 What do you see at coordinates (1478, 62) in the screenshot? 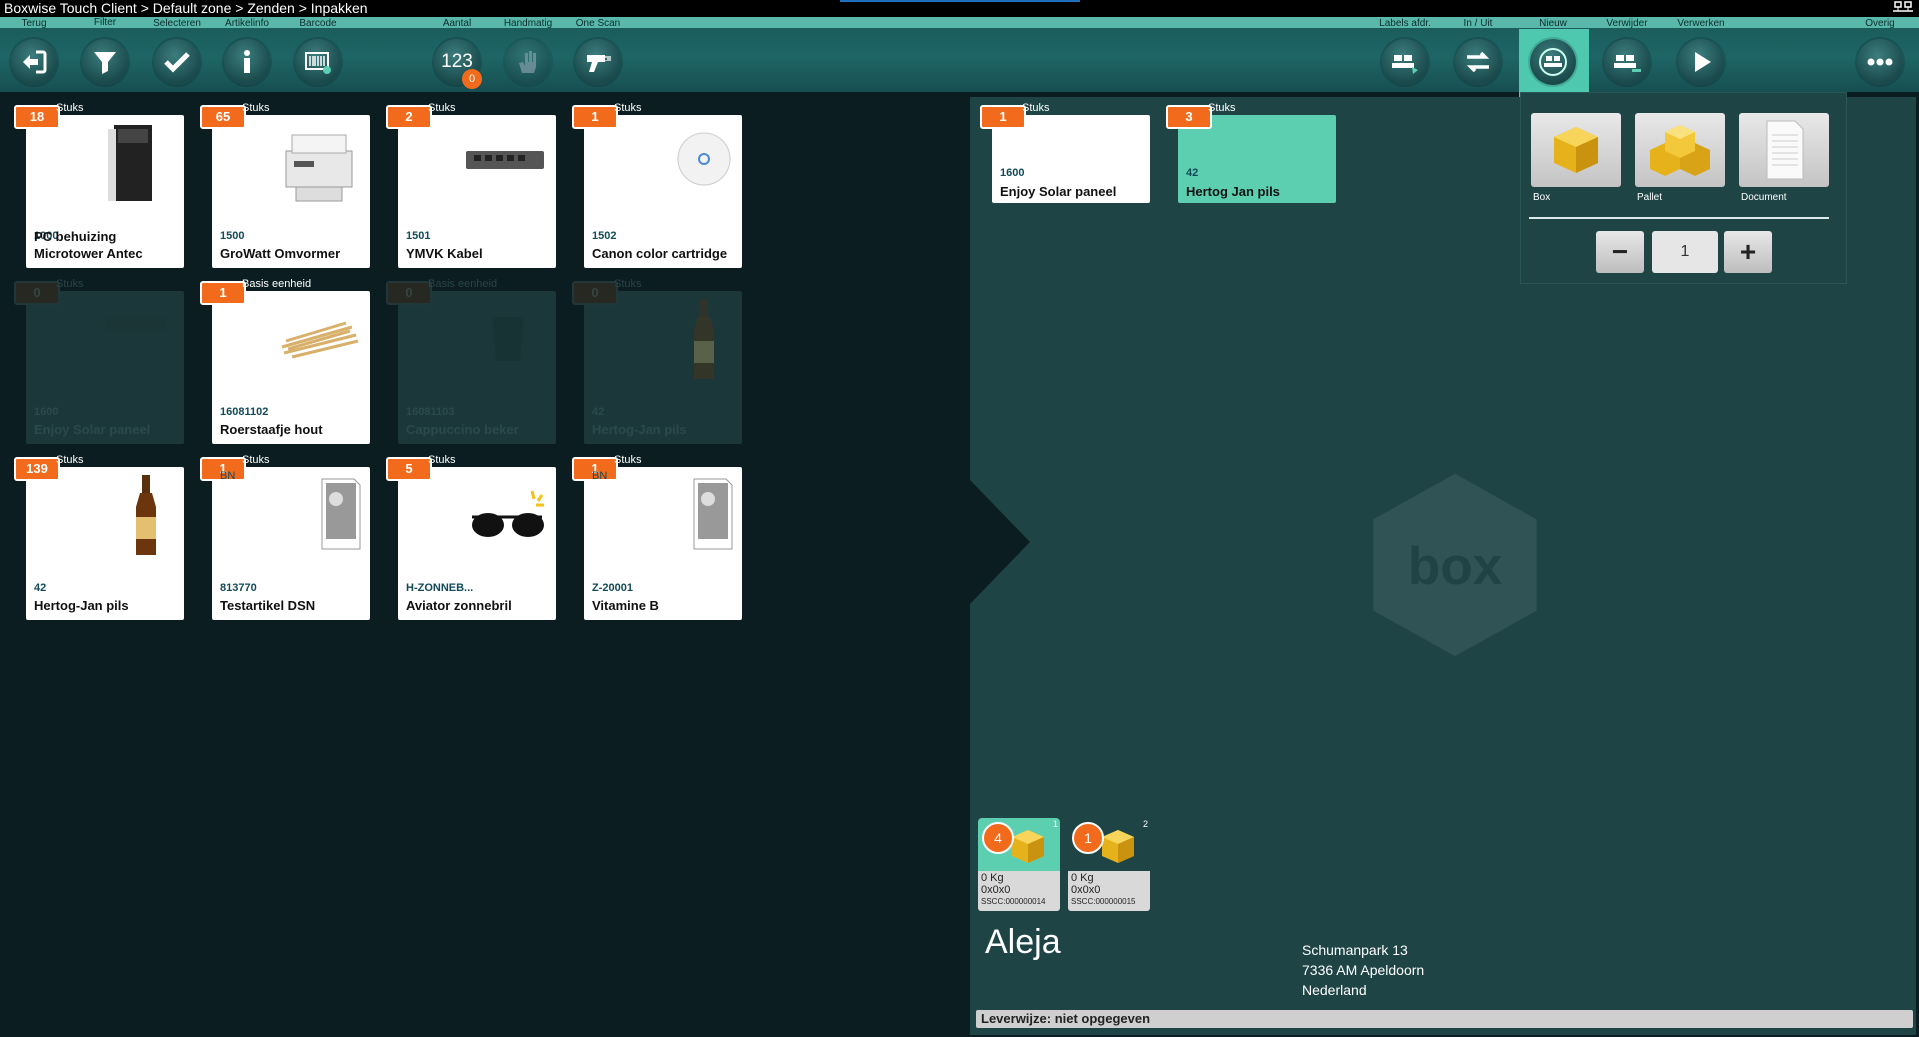
I see `in-uit-button` at bounding box center [1478, 62].